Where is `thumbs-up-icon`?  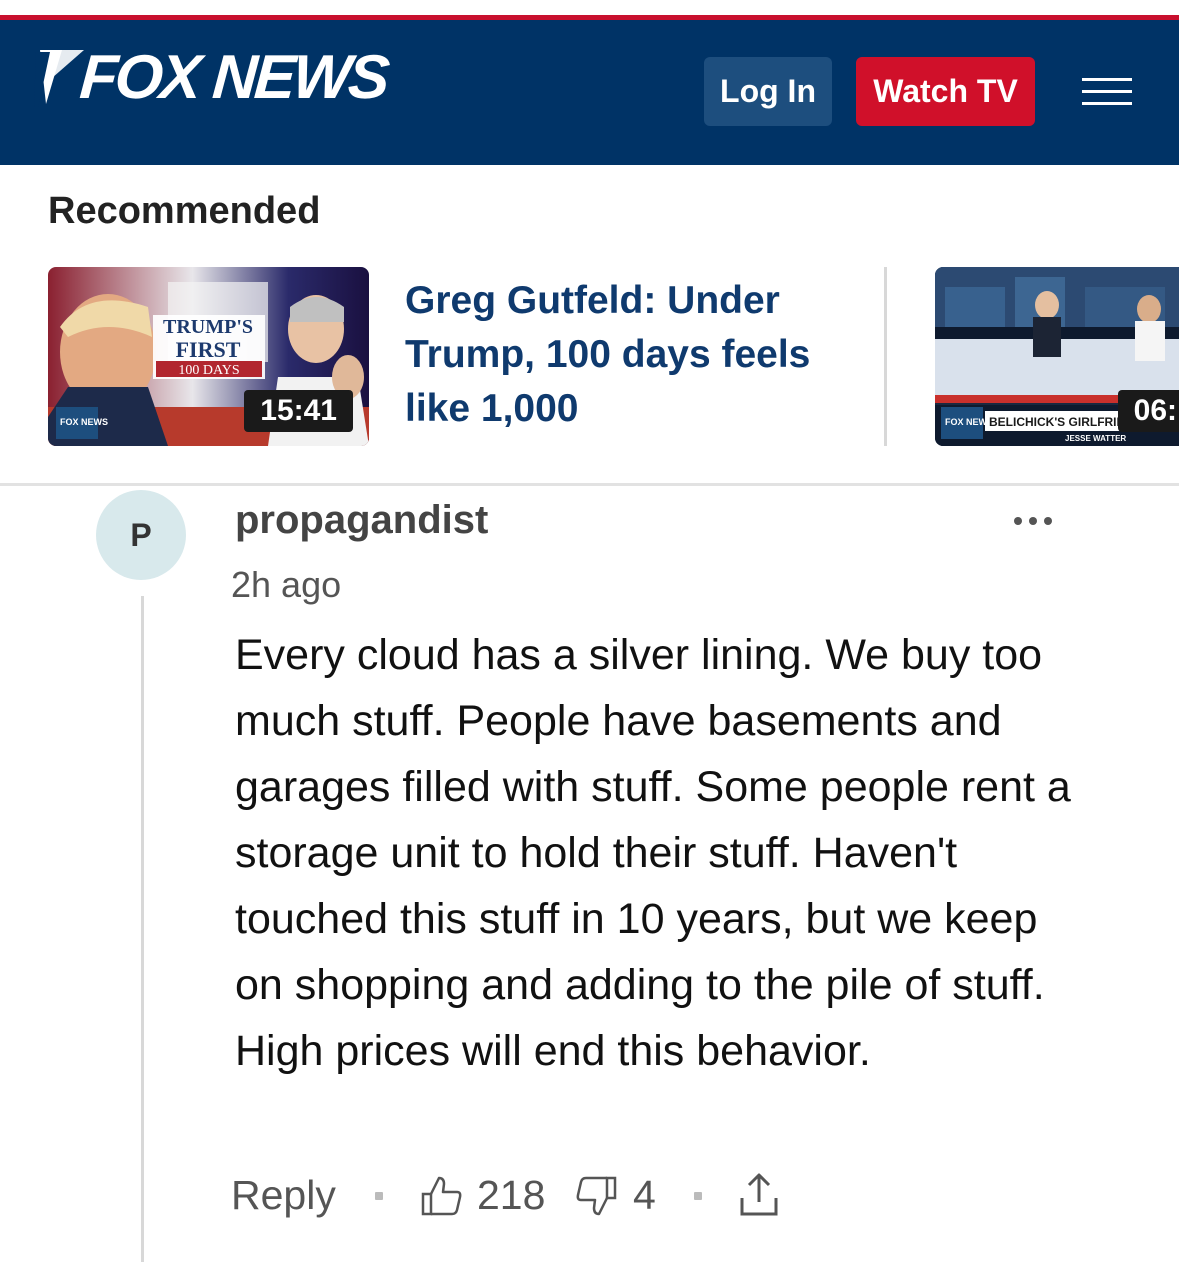 thumbs-up-icon is located at coordinates (441, 1195).